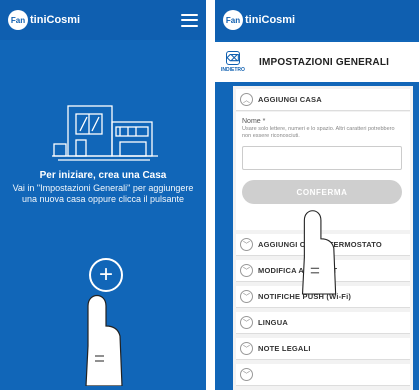  Describe the element at coordinates (323, 375) in the screenshot. I see `section-partially-visible: ﹀` at that location.